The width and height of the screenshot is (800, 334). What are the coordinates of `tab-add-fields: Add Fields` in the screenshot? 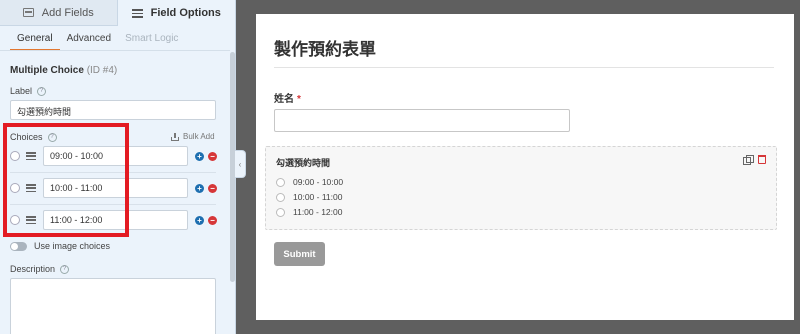 It's located at (59, 13).